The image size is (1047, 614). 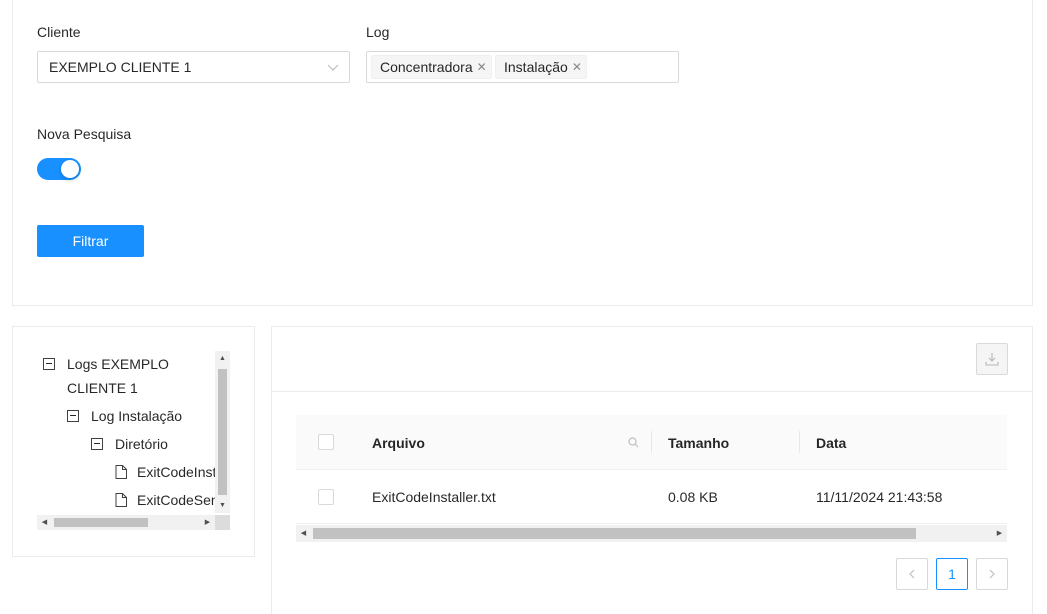 I want to click on scroll-up-icon: ▲, so click(x=222, y=358).